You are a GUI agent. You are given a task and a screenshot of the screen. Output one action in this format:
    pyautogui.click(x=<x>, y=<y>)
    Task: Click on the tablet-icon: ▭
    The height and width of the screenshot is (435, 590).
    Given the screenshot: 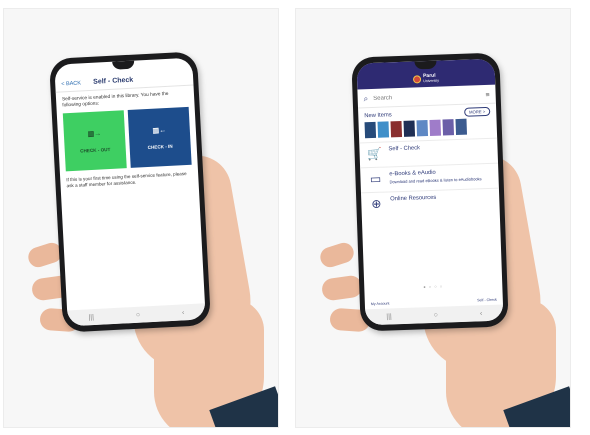 What is the action you would take?
    pyautogui.click(x=375, y=179)
    